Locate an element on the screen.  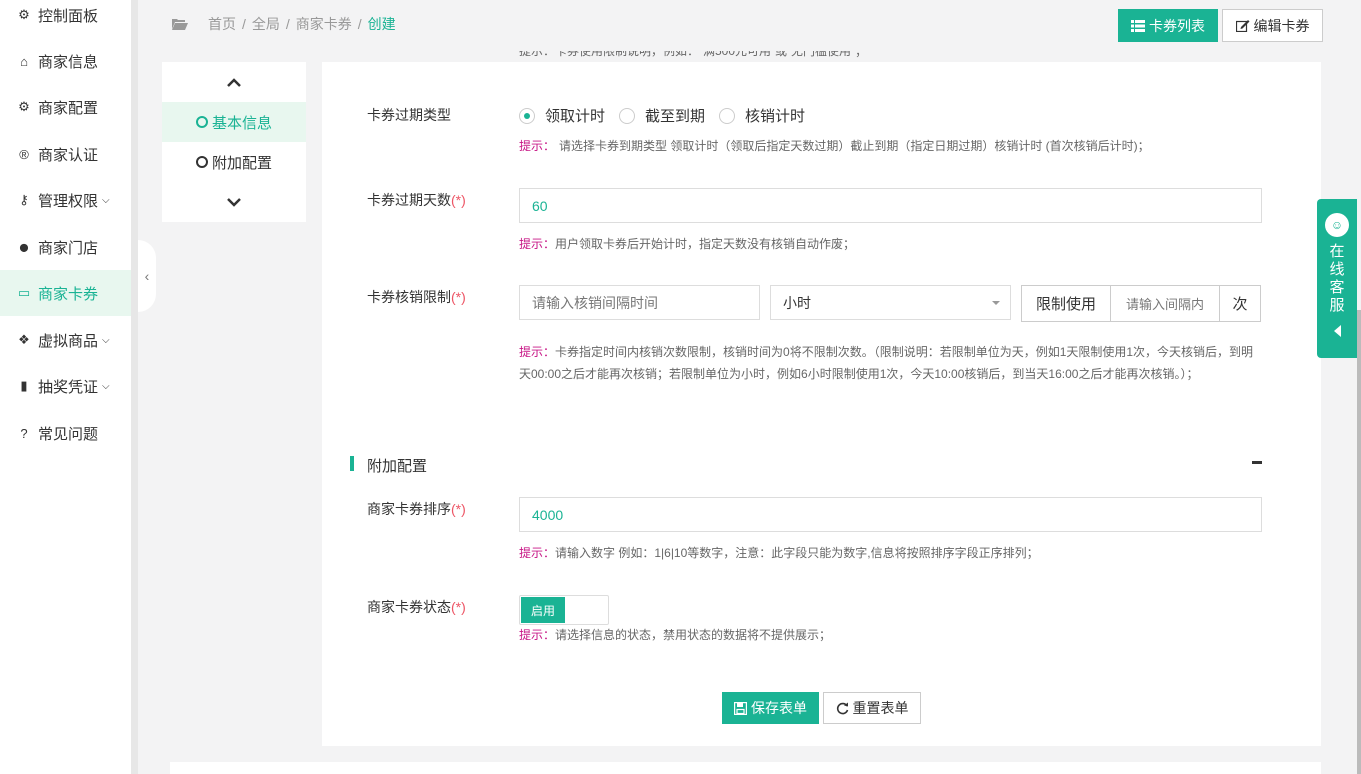
sidebar-item-lottery: ▮ 抽奖凭证 ⌵ is located at coordinates (65, 386).